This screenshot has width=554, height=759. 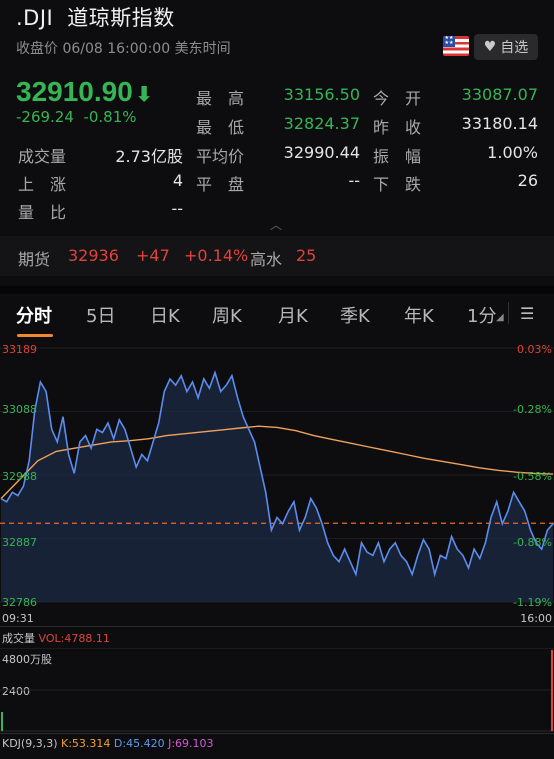 I want to click on tab-5day: 5日, so click(x=100, y=315).